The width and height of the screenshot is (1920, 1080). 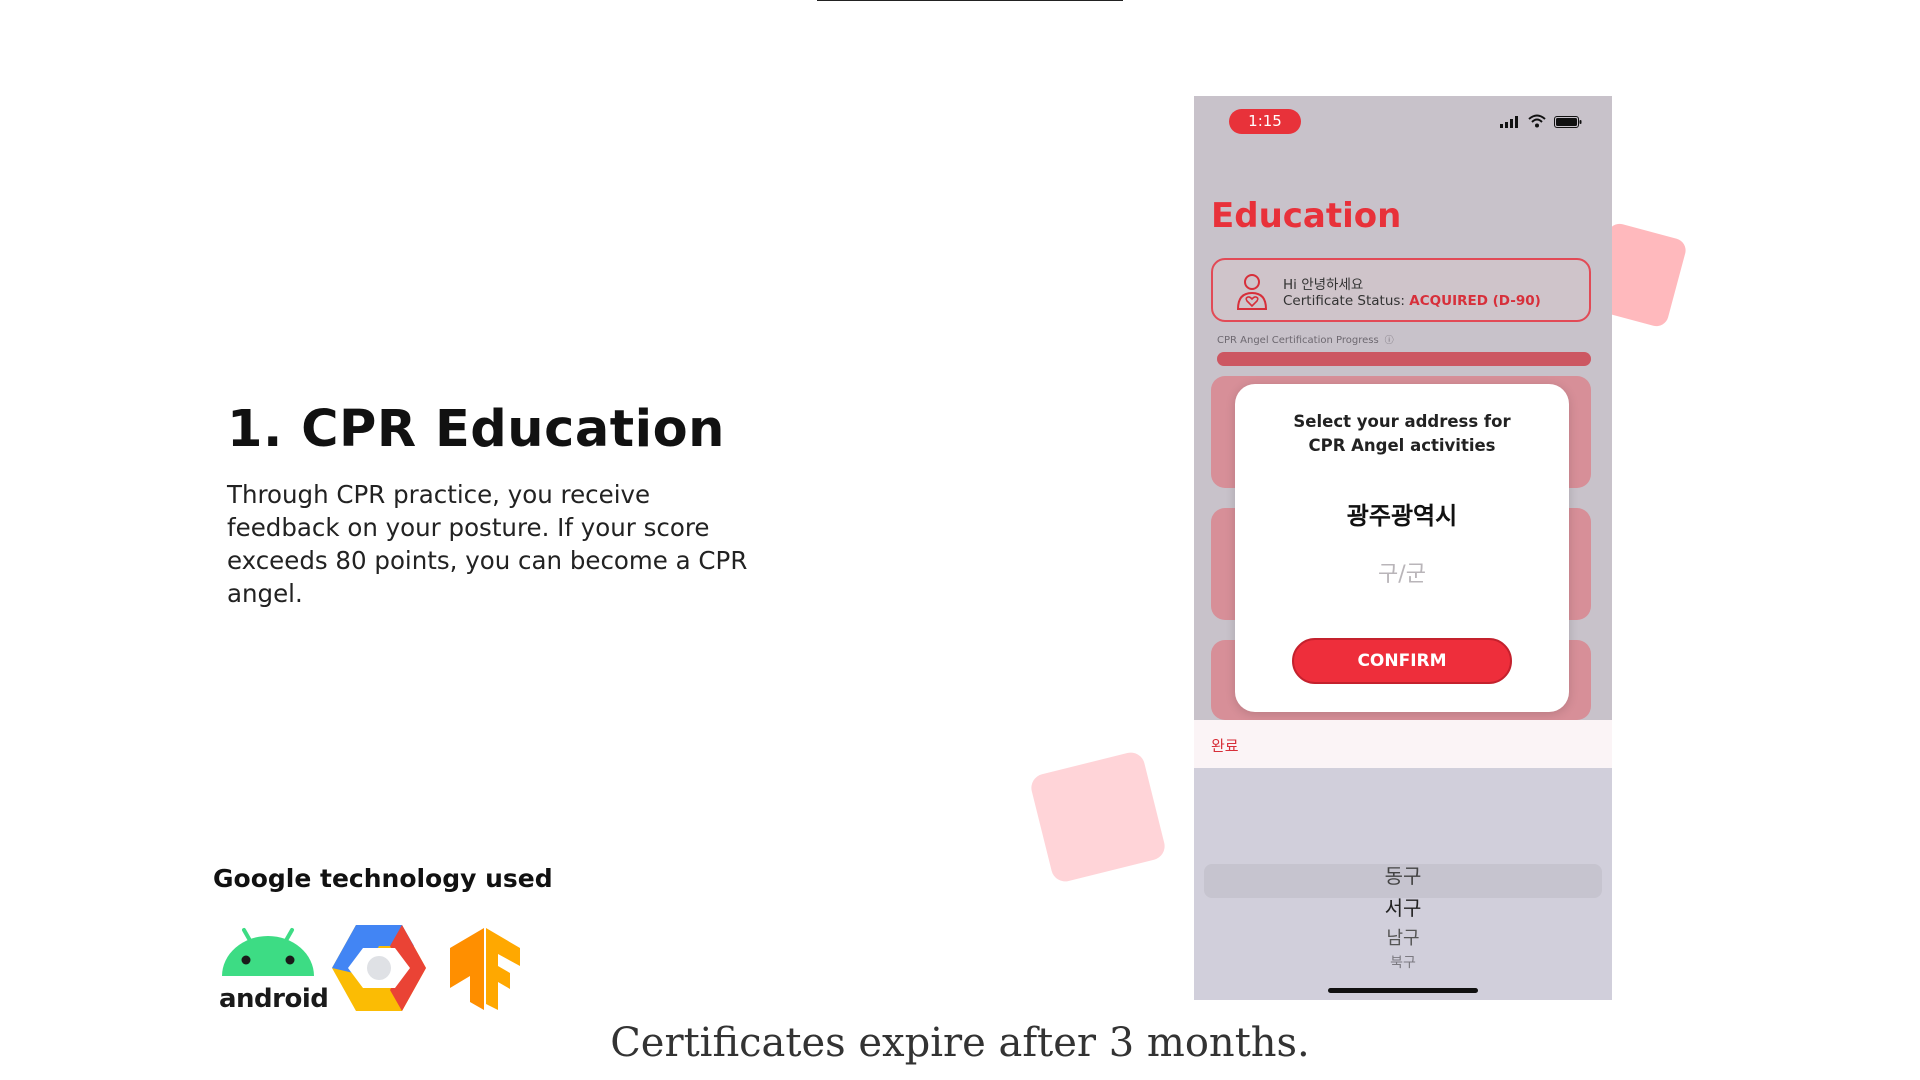 What do you see at coordinates (1403, 990) in the screenshot?
I see `home-indicator` at bounding box center [1403, 990].